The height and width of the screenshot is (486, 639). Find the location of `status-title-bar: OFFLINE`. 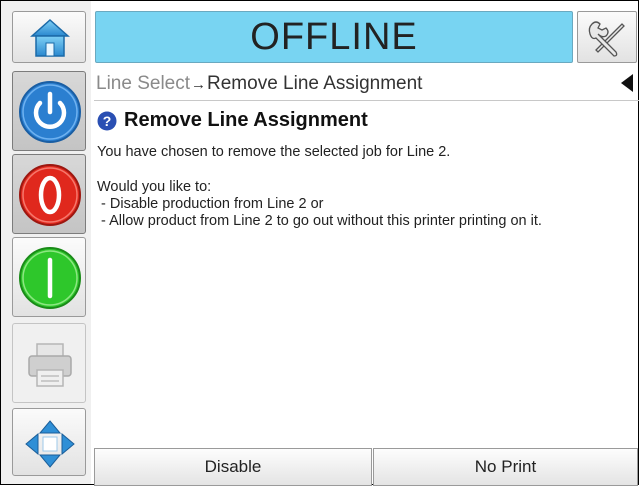

status-title-bar: OFFLINE is located at coordinates (334, 37).